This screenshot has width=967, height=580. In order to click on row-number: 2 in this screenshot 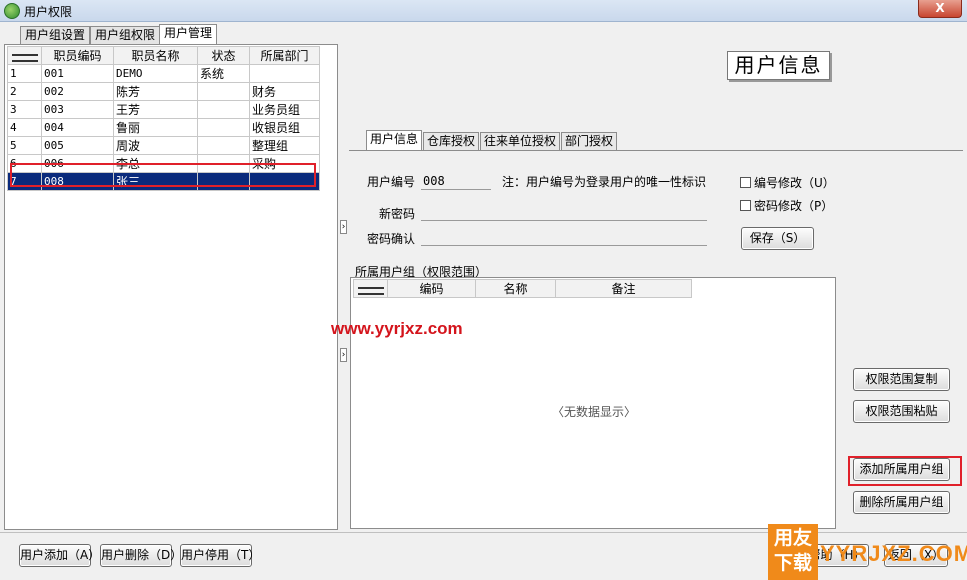, I will do `click(24, 91)`.